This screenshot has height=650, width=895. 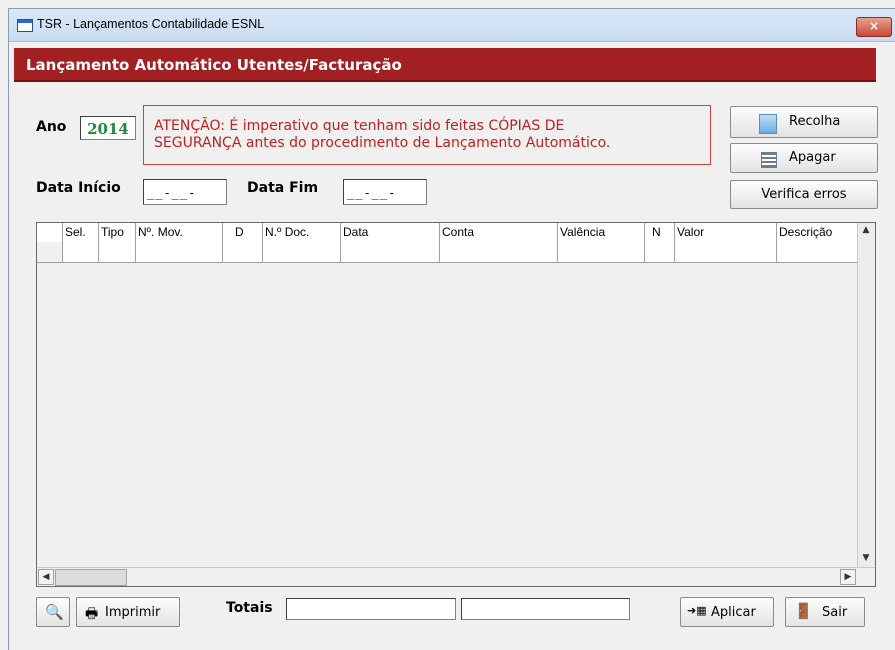 What do you see at coordinates (78, 188) in the screenshot?
I see `data-inicio-label: Data Início` at bounding box center [78, 188].